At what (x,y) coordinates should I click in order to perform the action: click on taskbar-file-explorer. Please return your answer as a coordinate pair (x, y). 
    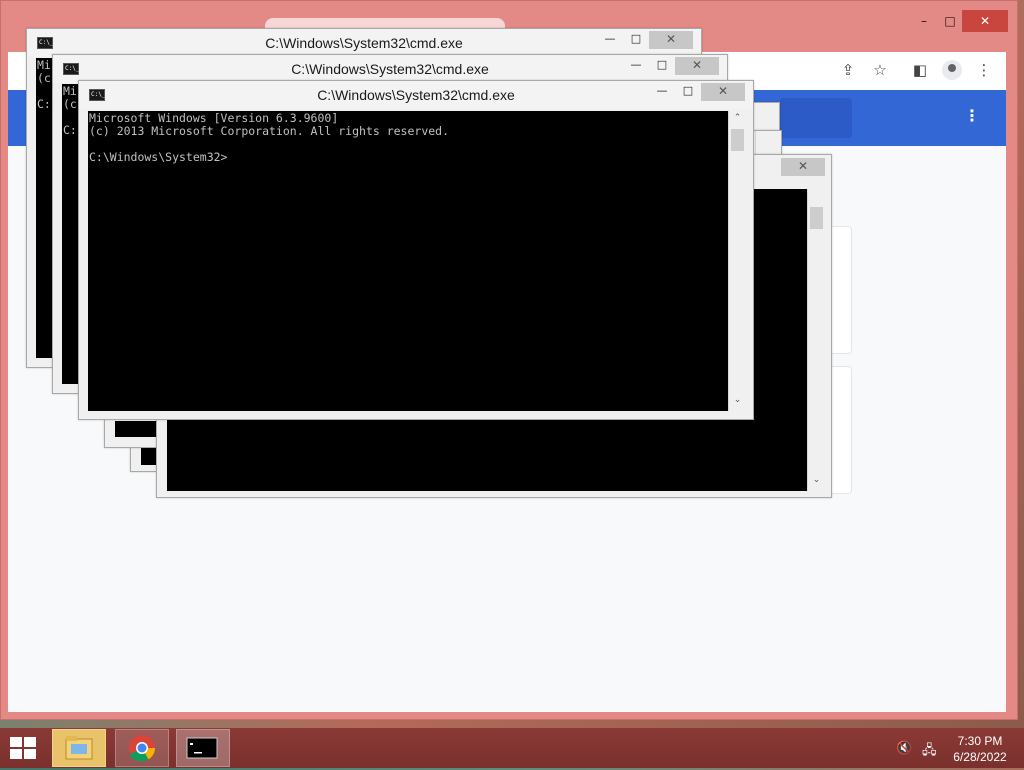
    Looking at the image, I should click on (79, 748).